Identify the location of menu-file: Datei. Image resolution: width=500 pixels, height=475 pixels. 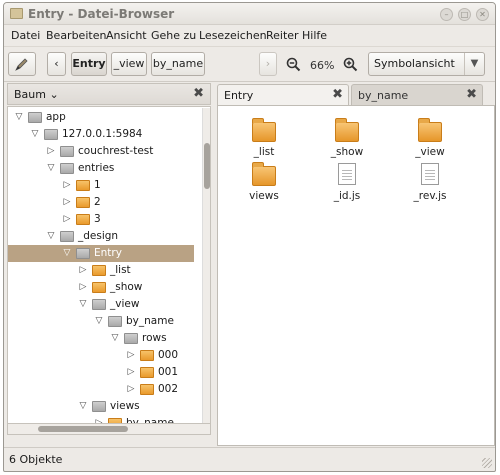
(25, 35).